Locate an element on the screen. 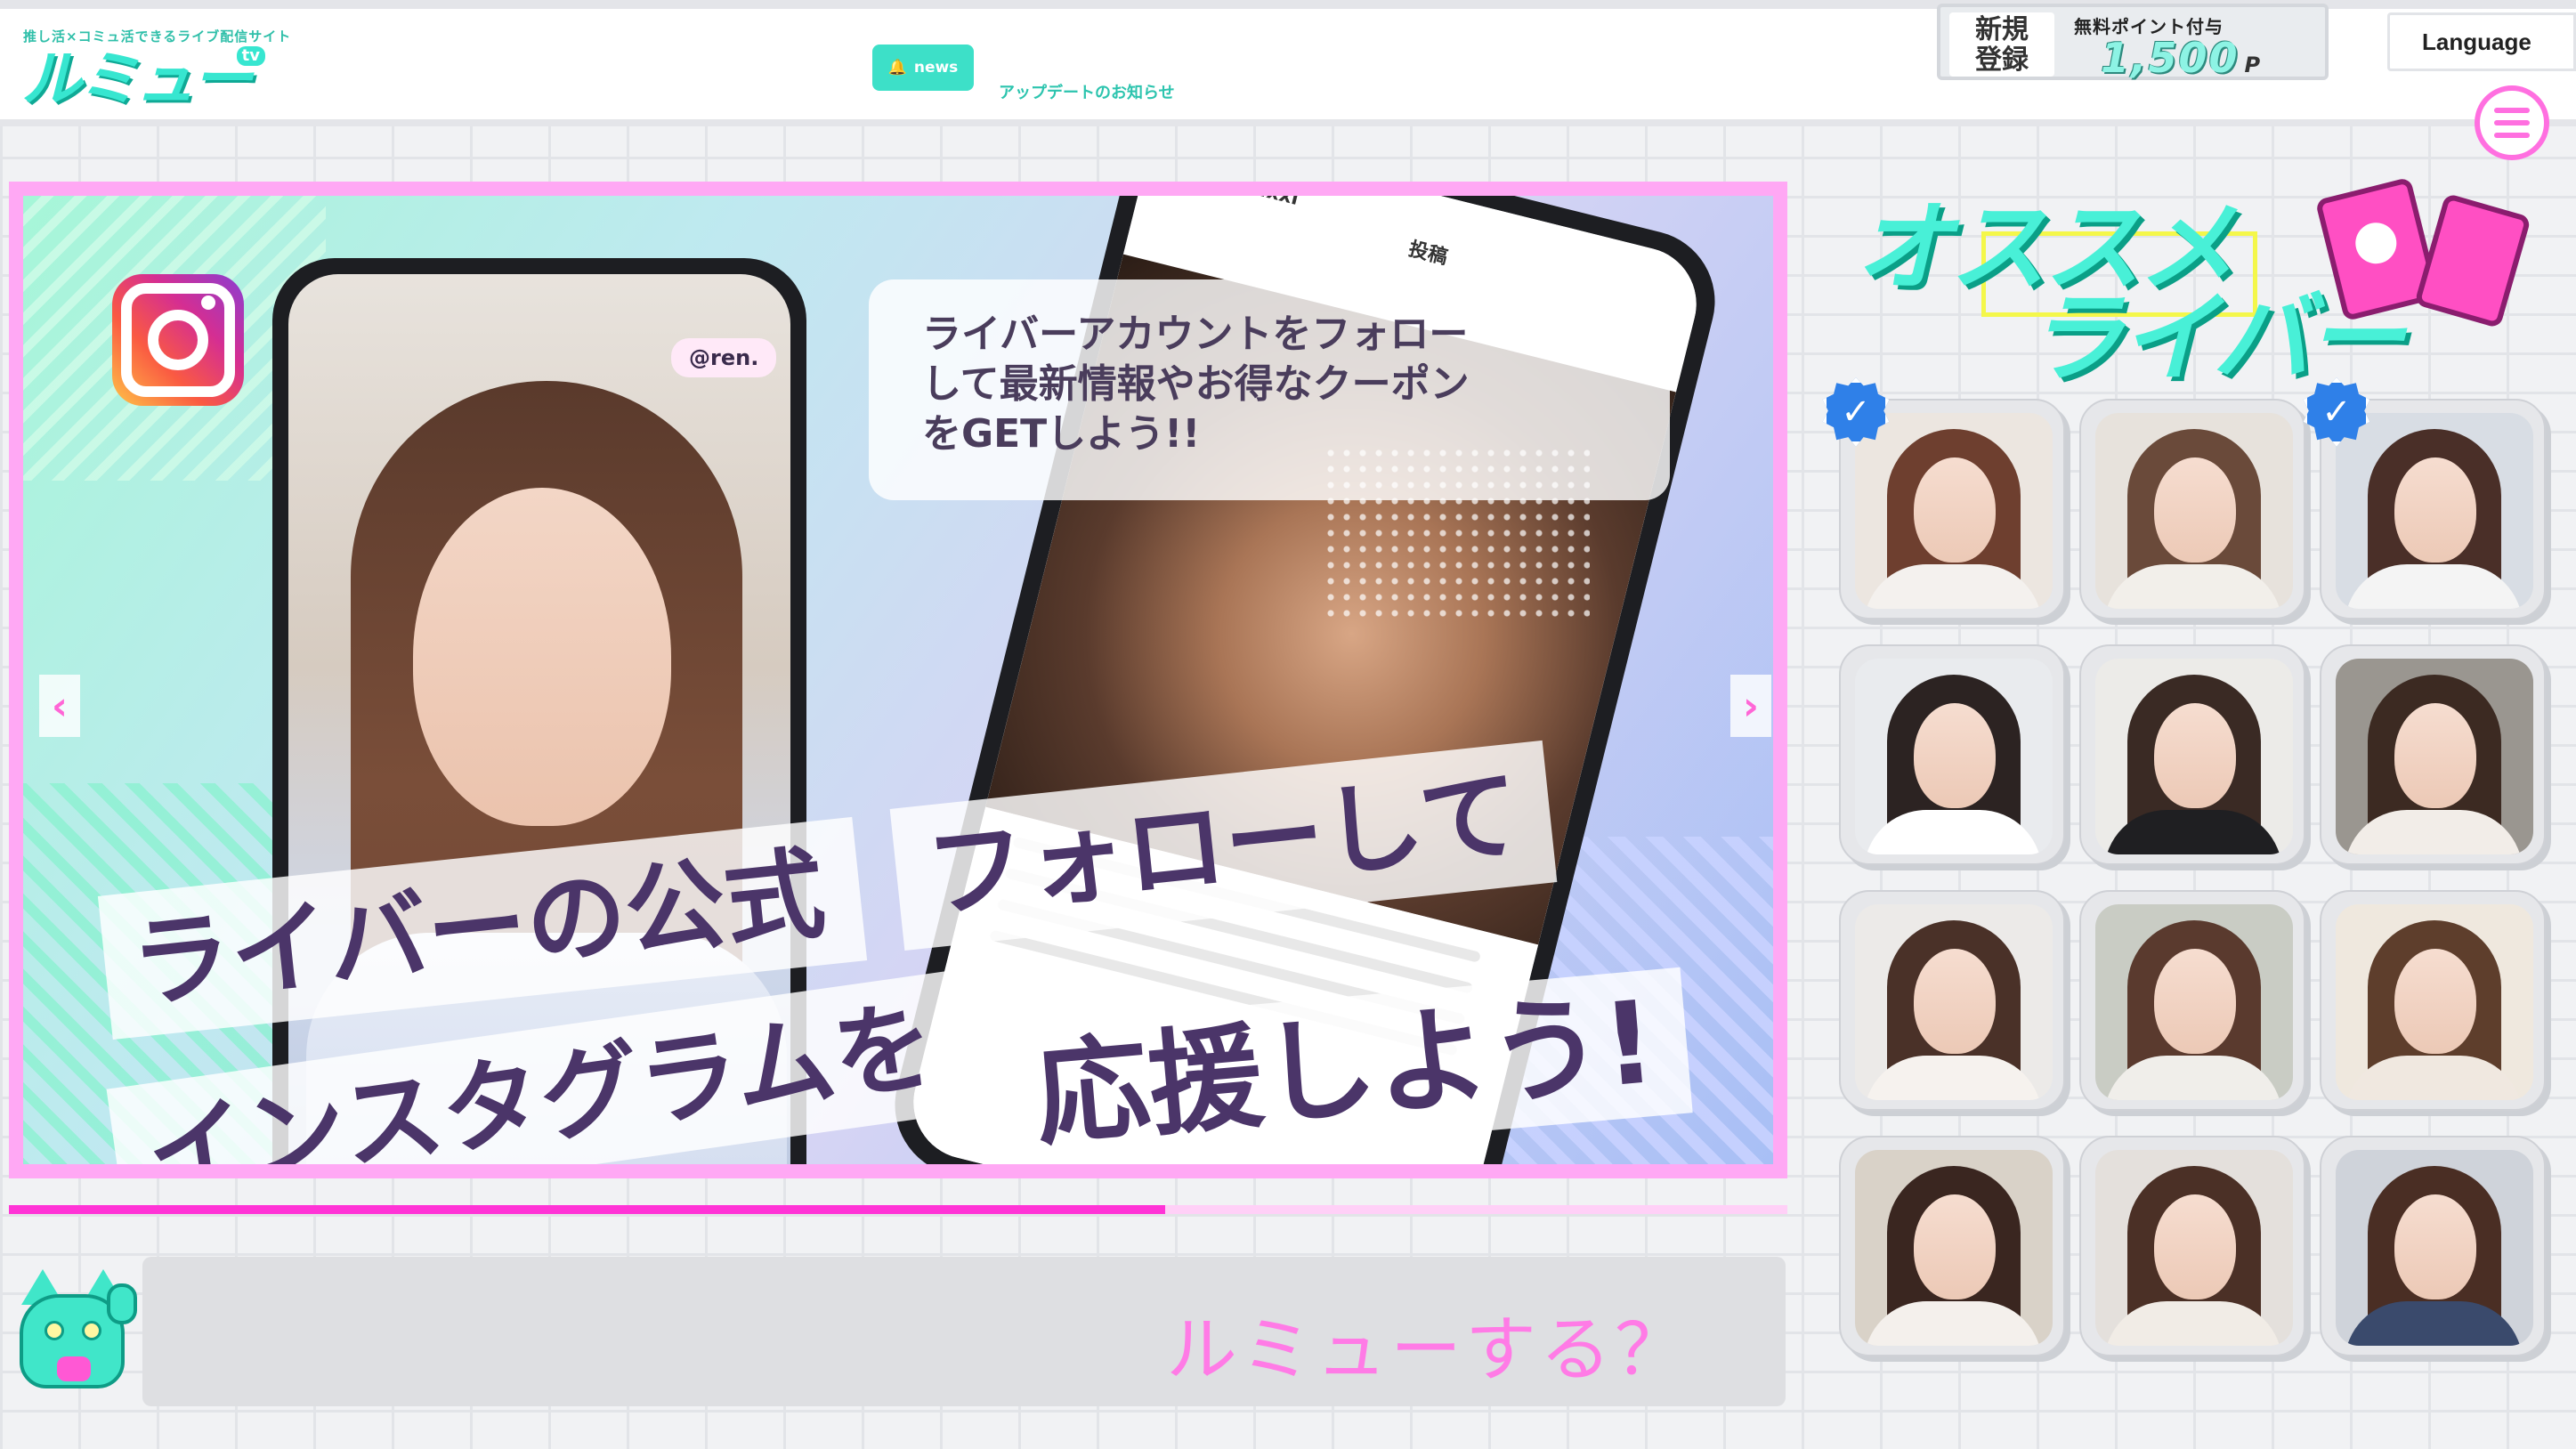 The height and width of the screenshot is (1449, 2576). slider-next-button: › is located at coordinates (1750, 706).